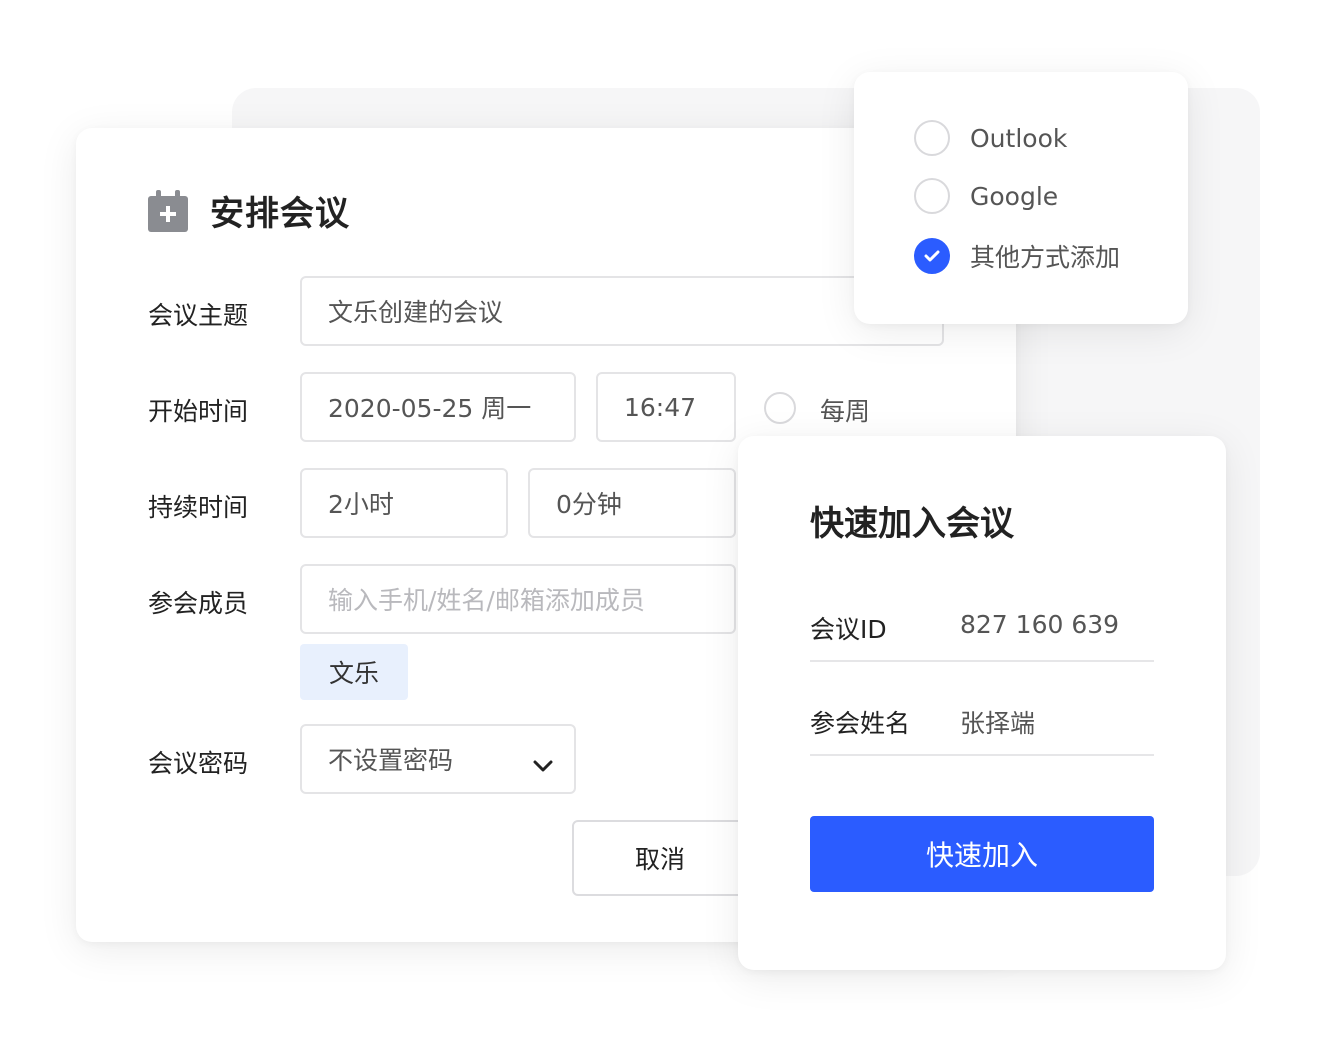 The height and width of the screenshot is (1040, 1320). I want to click on meeting-id-field: 会议ID 827 160 639, so click(982, 617).